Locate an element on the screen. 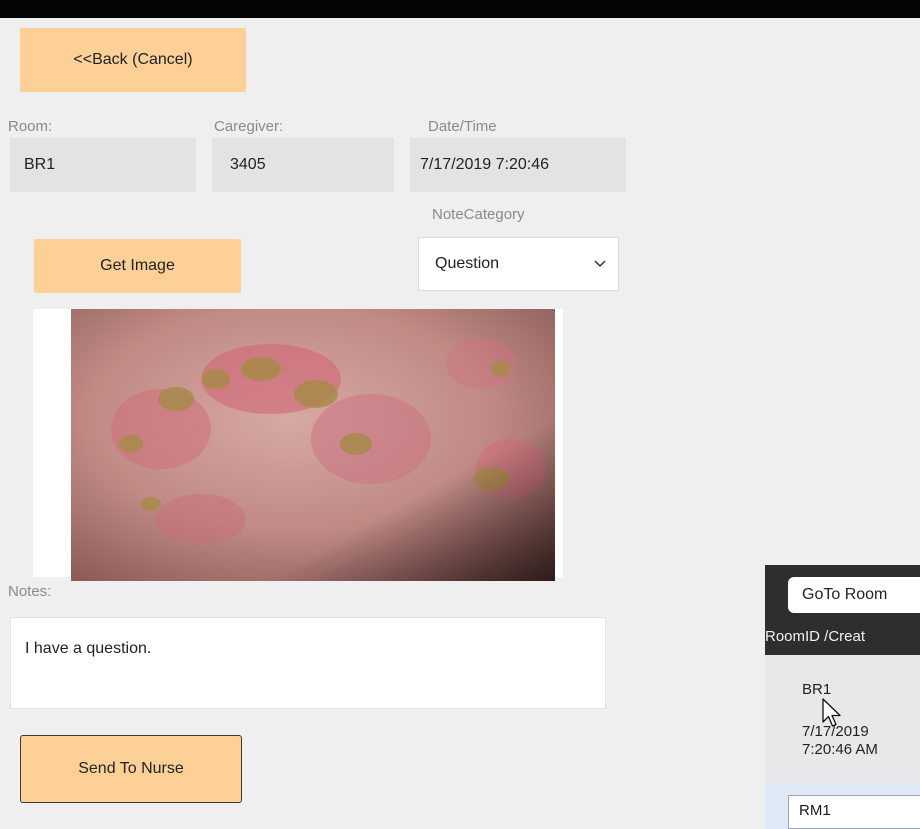 The height and width of the screenshot is (829, 920). goto-room-button: GoTo Room is located at coordinates (854, 595).